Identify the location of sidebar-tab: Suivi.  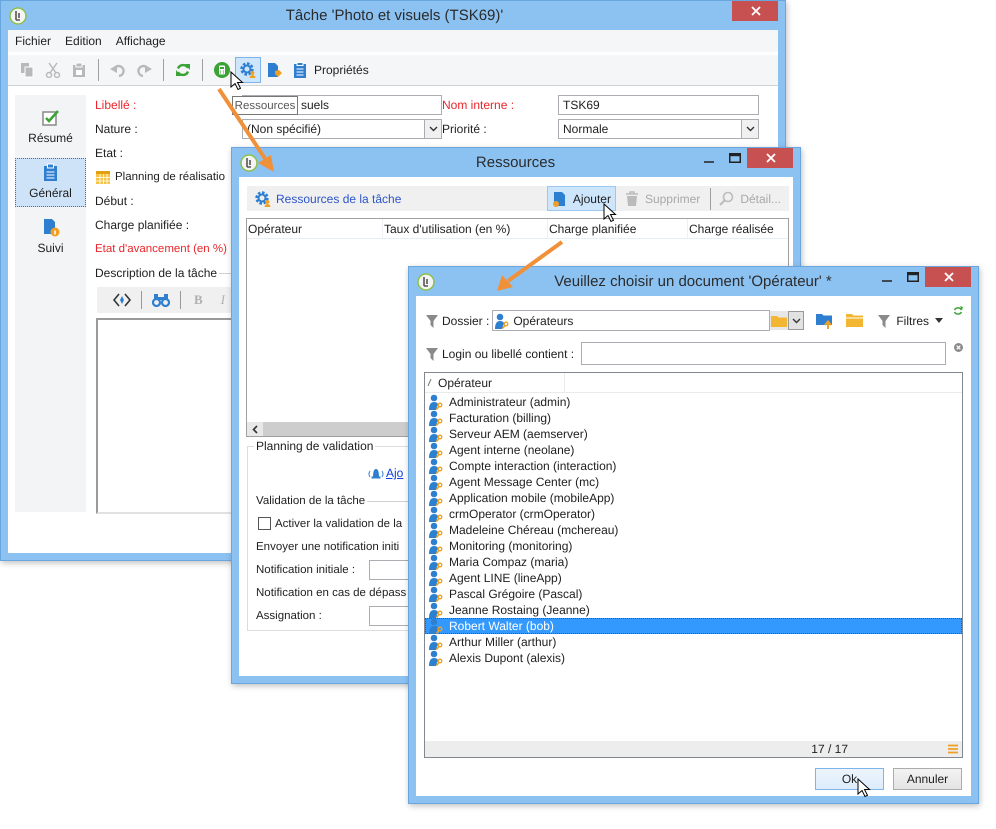
(50, 237).